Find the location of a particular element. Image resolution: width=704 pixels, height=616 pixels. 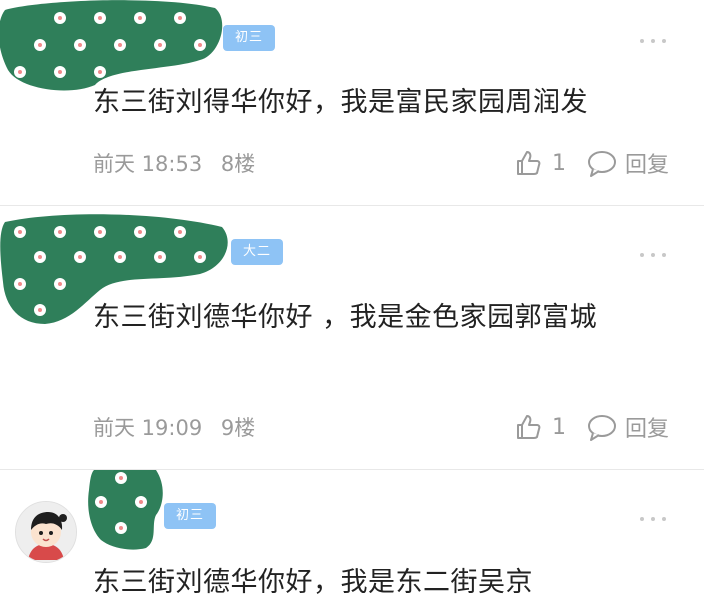

comment-text: 东三街刘得华你好，我是富民家园周润发 is located at coordinates (340, 102).